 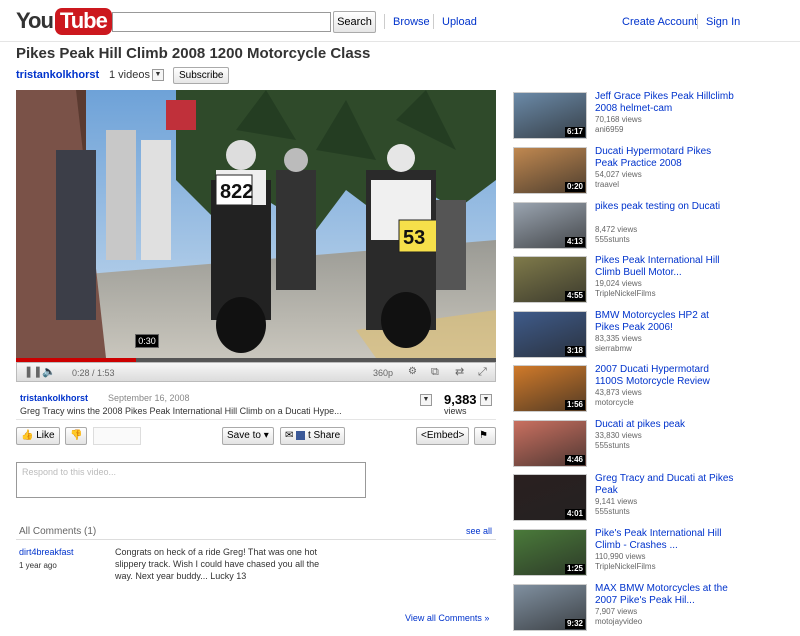 I want to click on related-video-views: 9,141 views, so click(x=616, y=501).